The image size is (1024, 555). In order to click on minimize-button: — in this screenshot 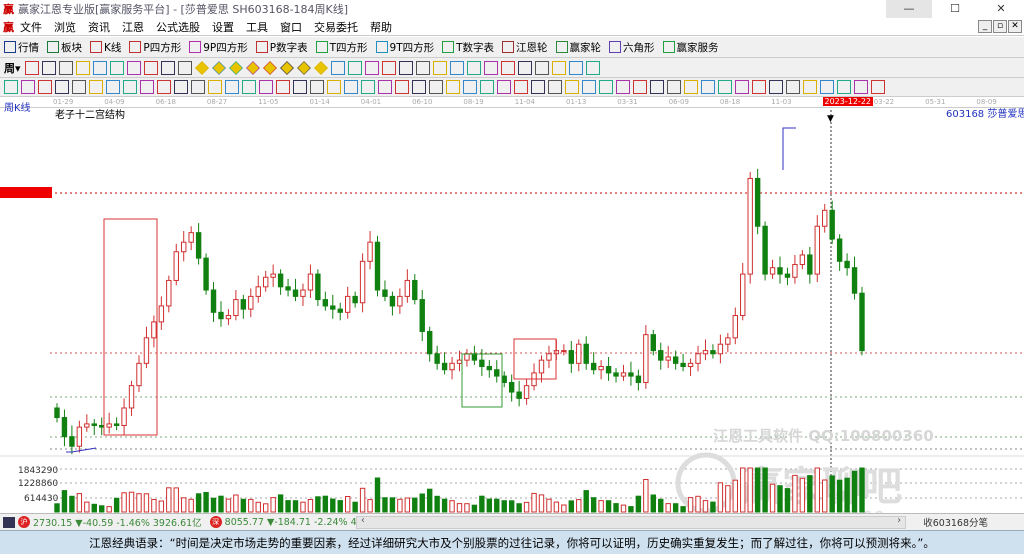, I will do `click(909, 9)`.